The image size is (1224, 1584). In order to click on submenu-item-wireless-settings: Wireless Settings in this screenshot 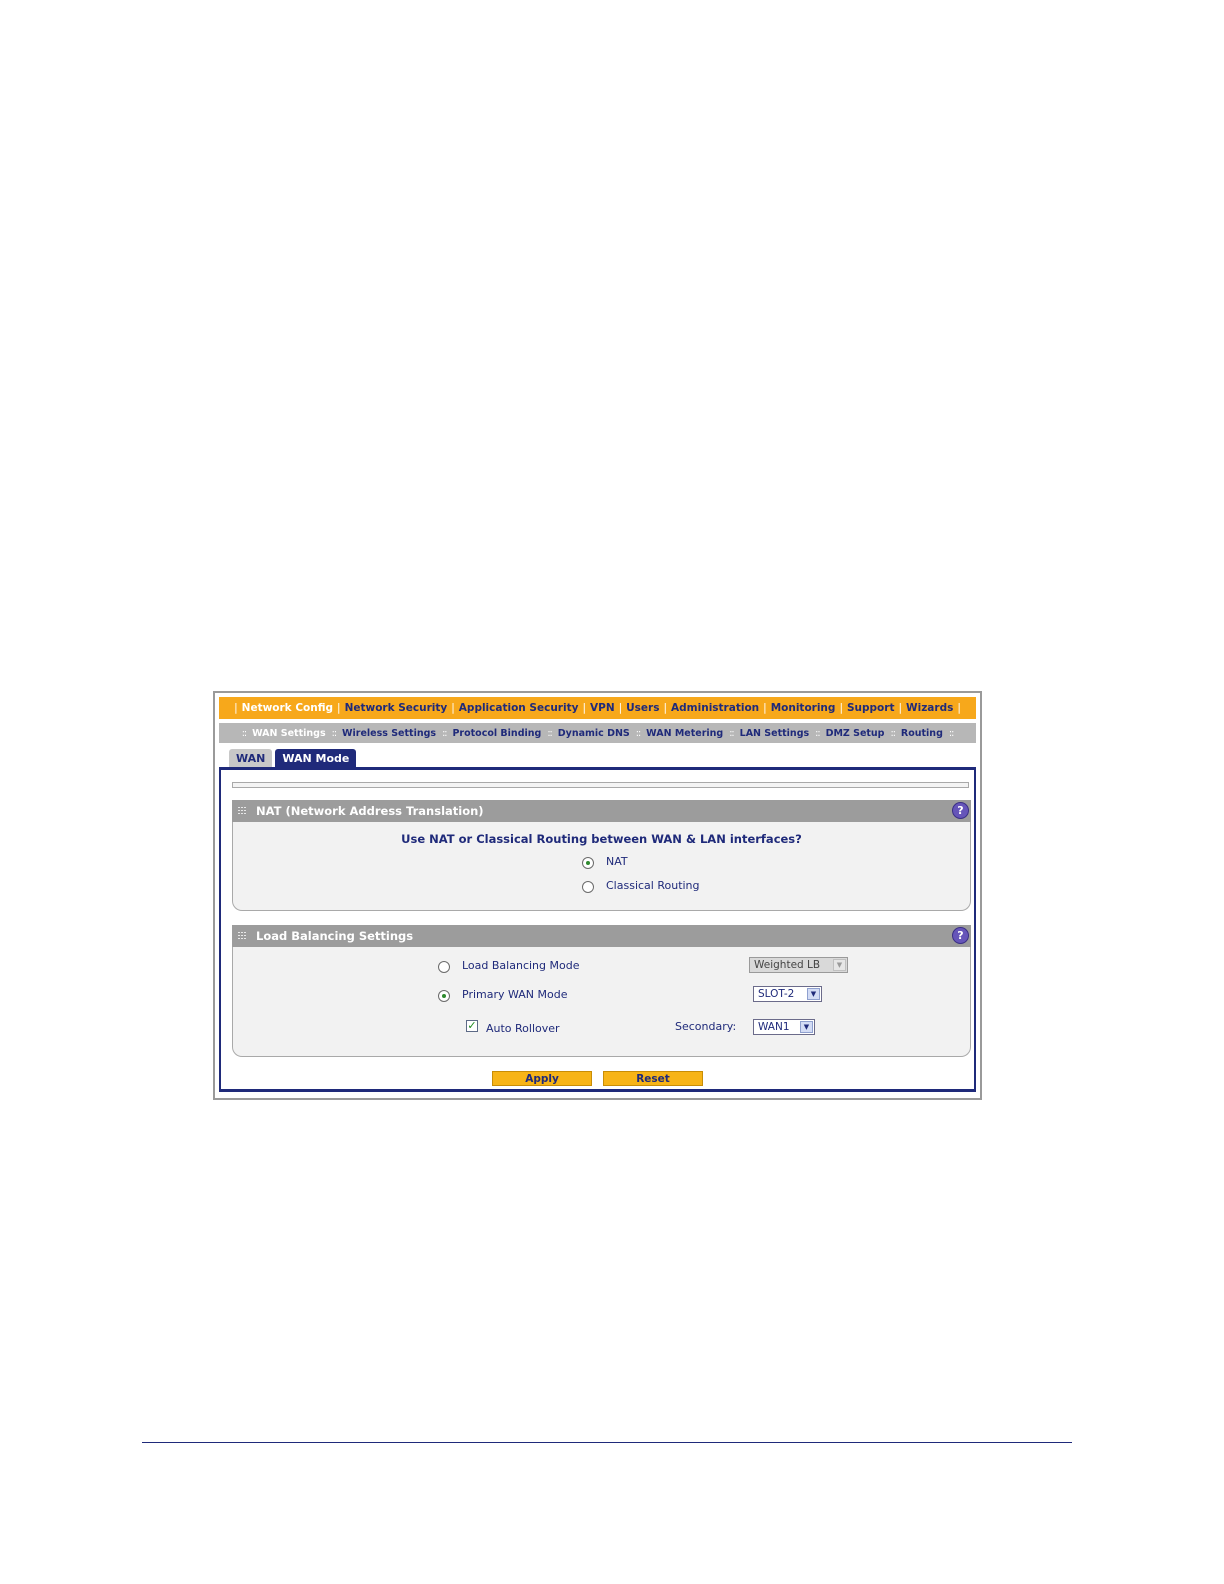, I will do `click(389, 733)`.